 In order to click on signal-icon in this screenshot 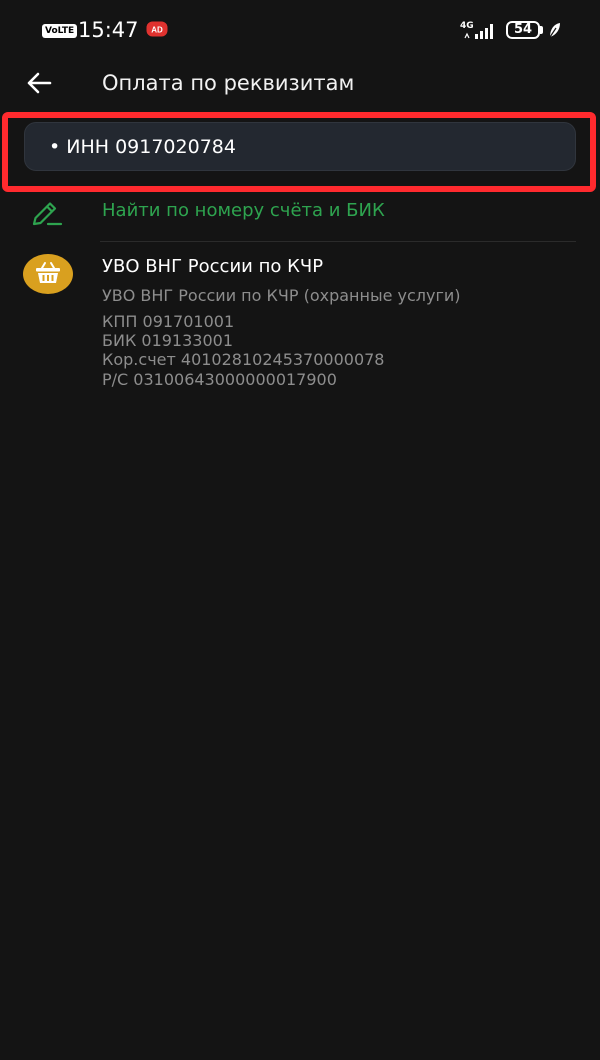, I will do `click(478, 31)`.